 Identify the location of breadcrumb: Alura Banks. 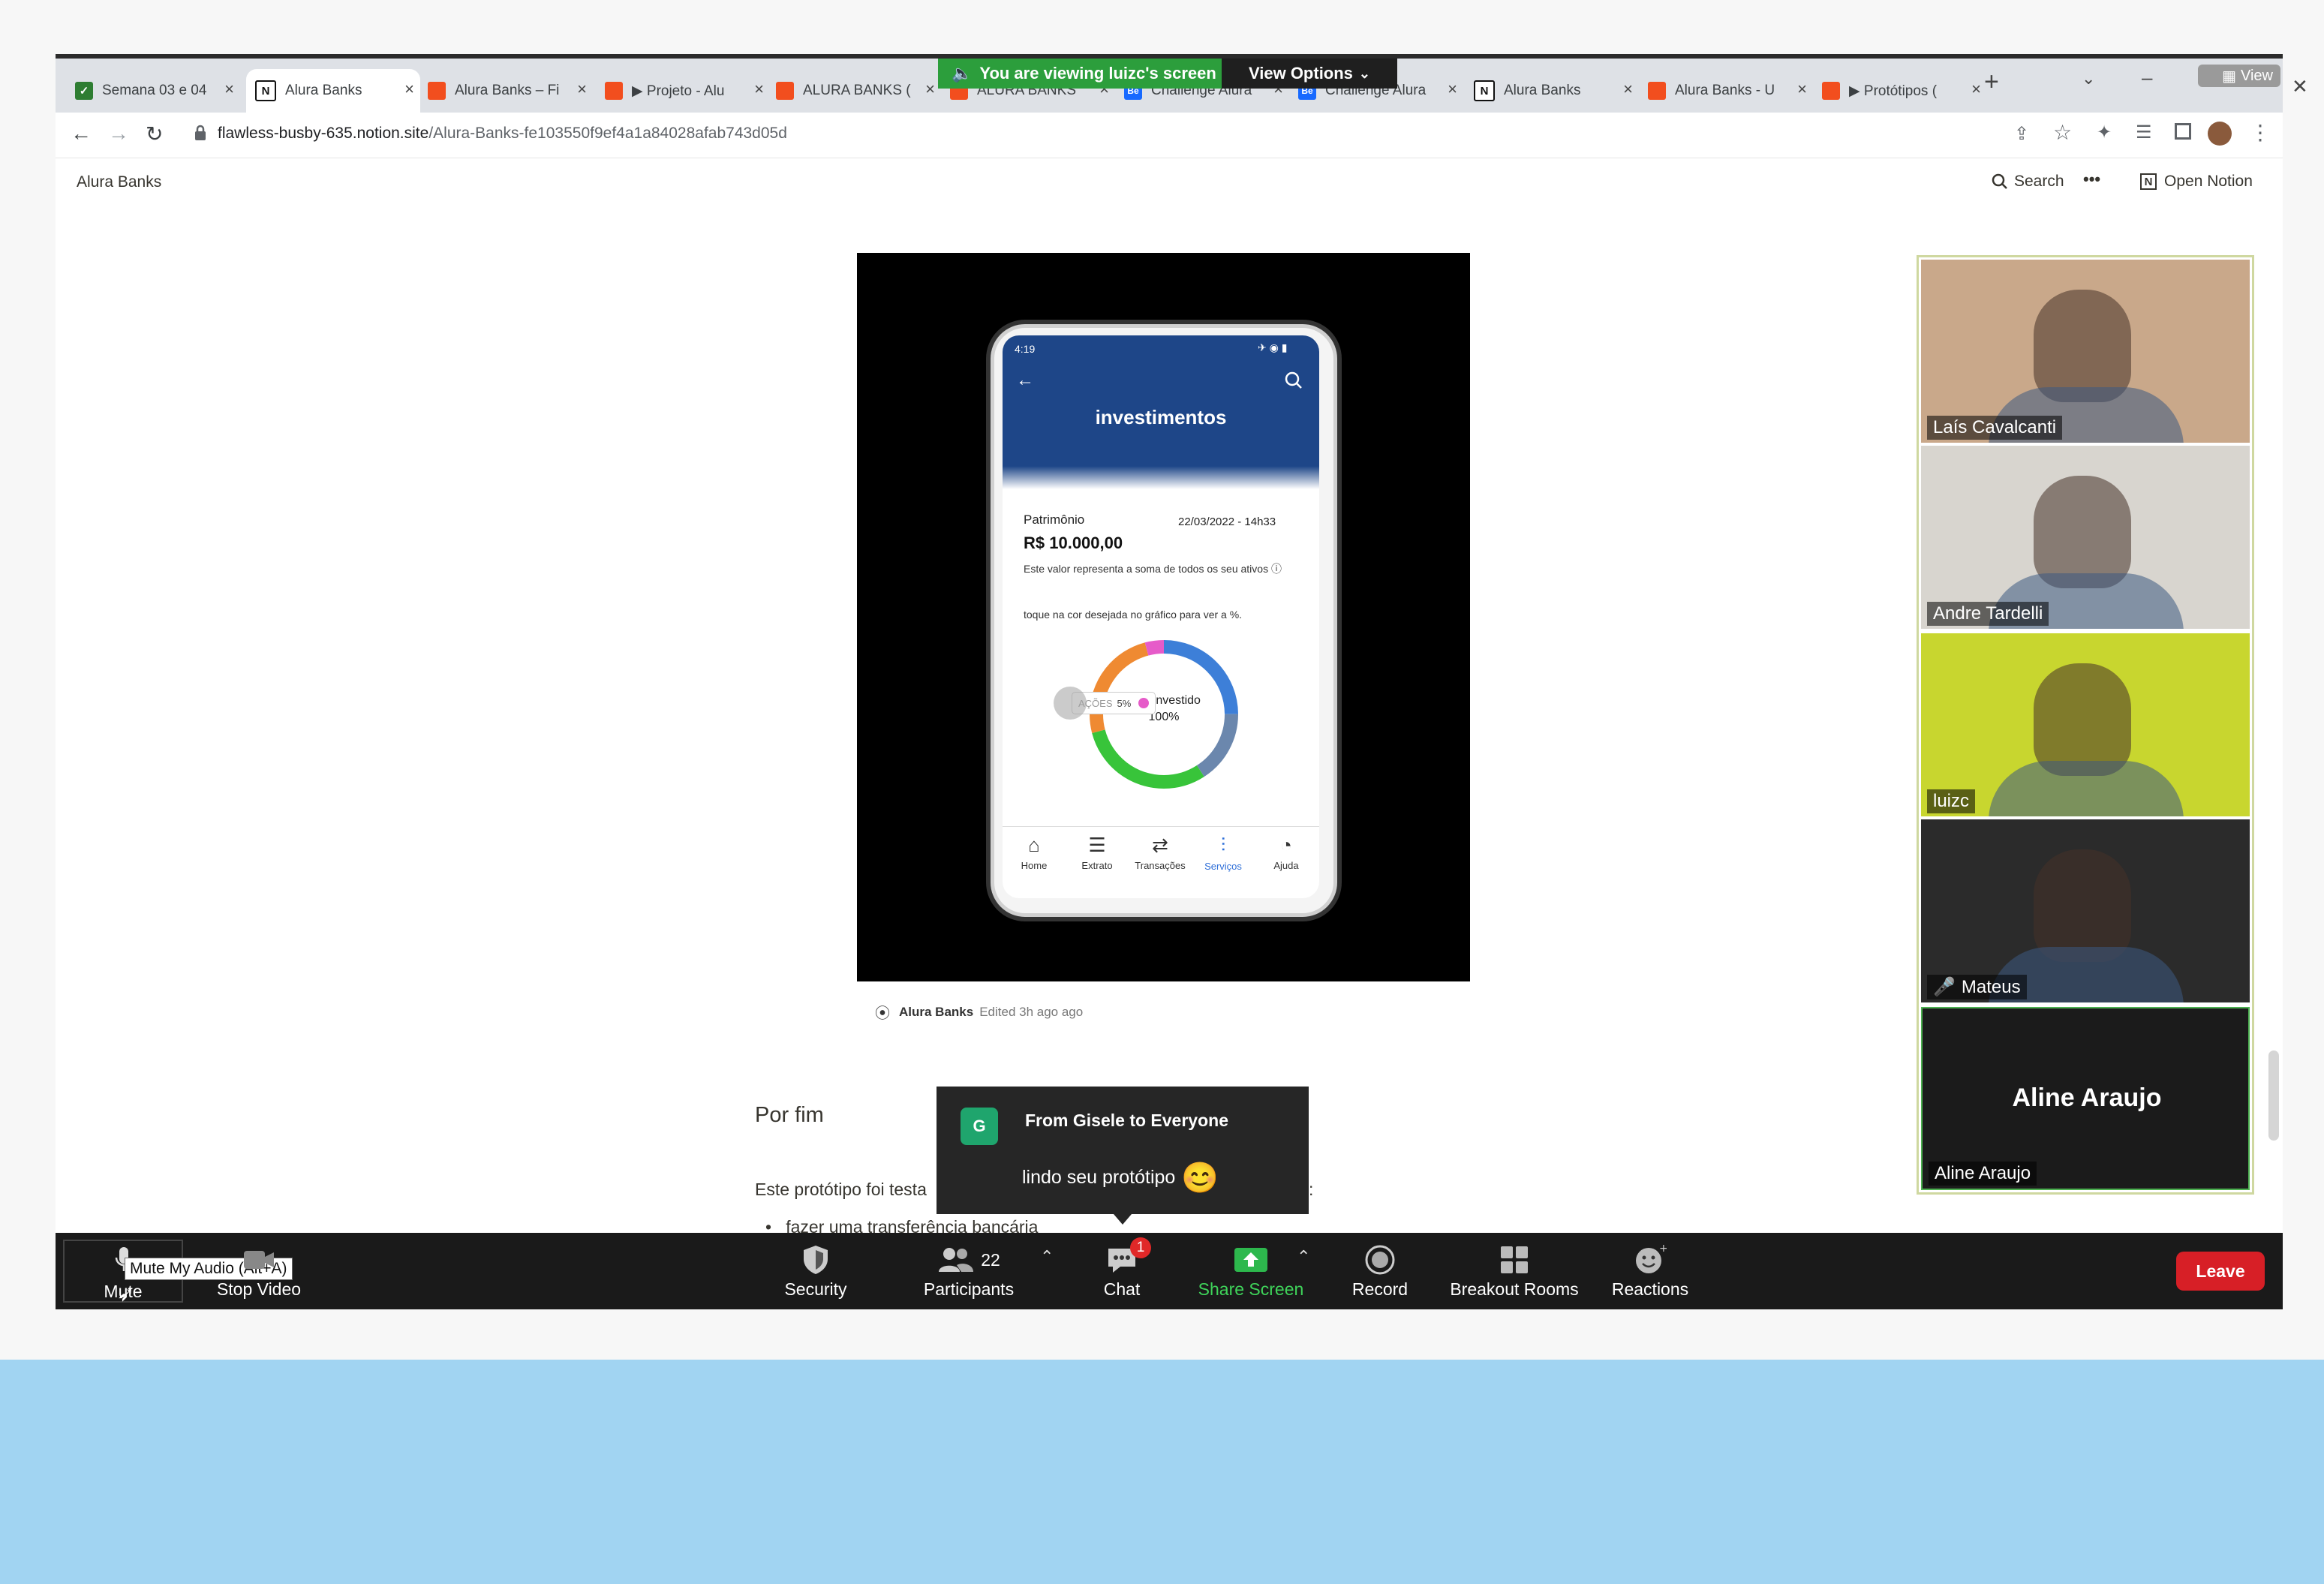
(119, 182).